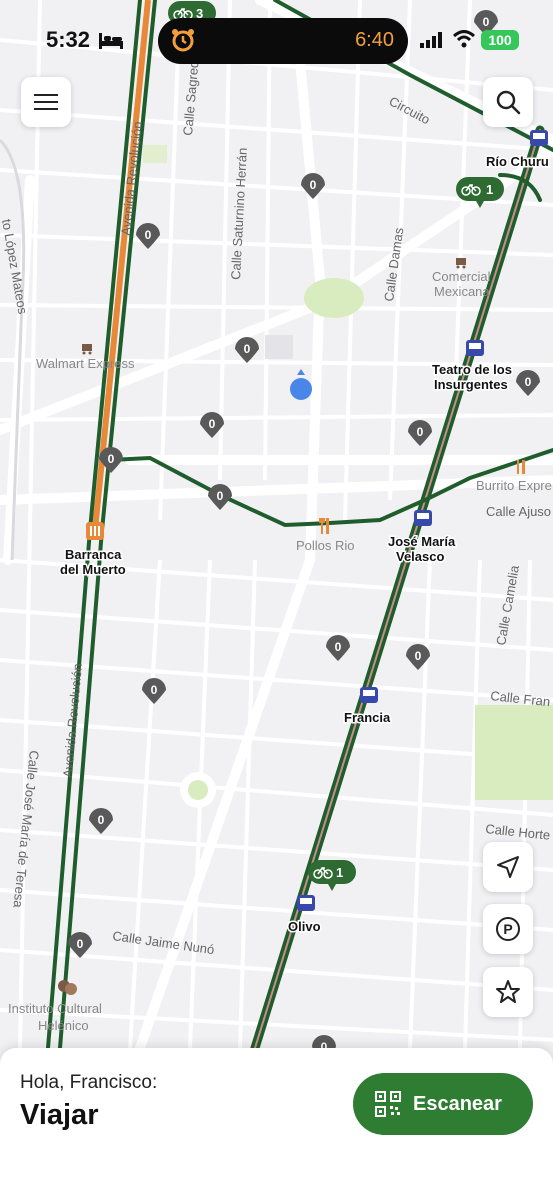  What do you see at coordinates (68, 39) in the screenshot?
I see `status-time: 5:32` at bounding box center [68, 39].